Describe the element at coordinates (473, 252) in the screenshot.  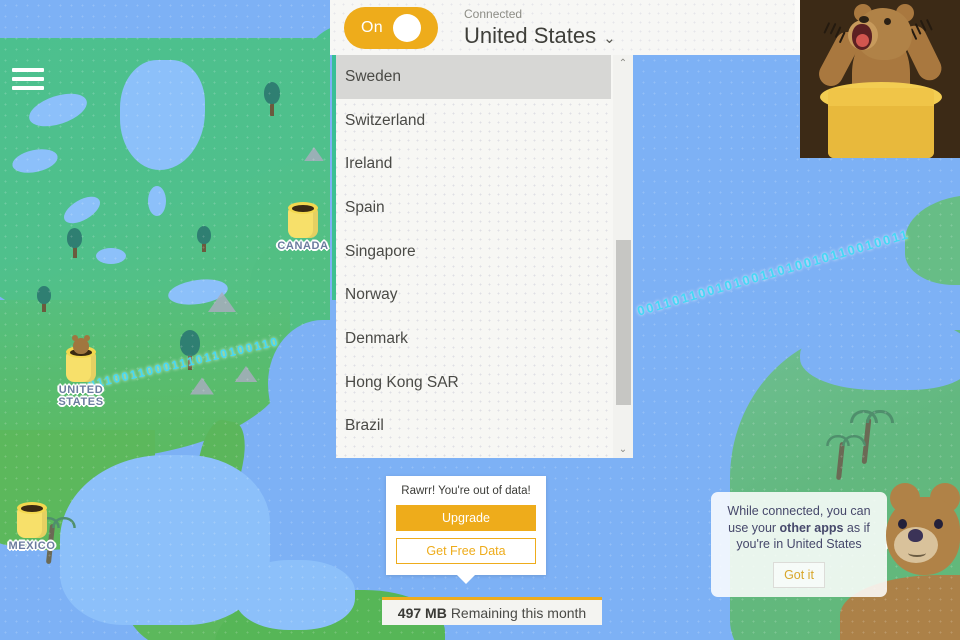
I see `country-list-item: Singapore` at that location.